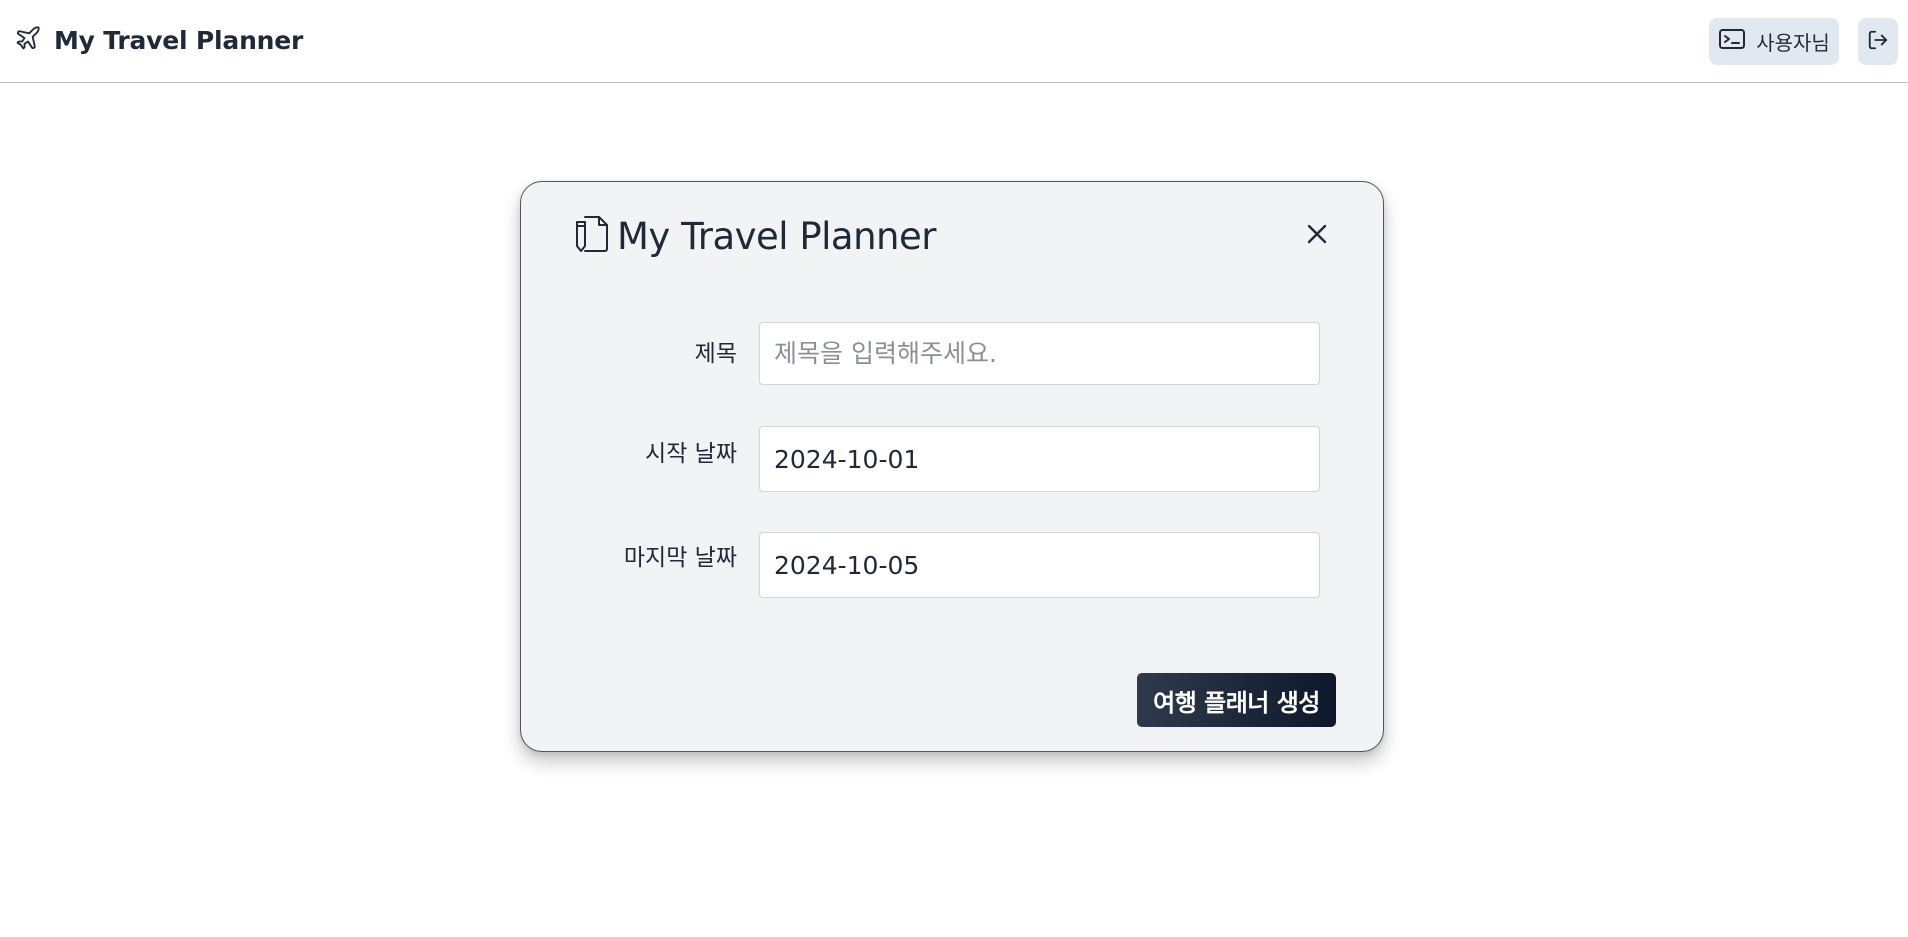 This screenshot has height=937, width=1908. I want to click on user-menu-button: 사용자님, so click(1774, 41).